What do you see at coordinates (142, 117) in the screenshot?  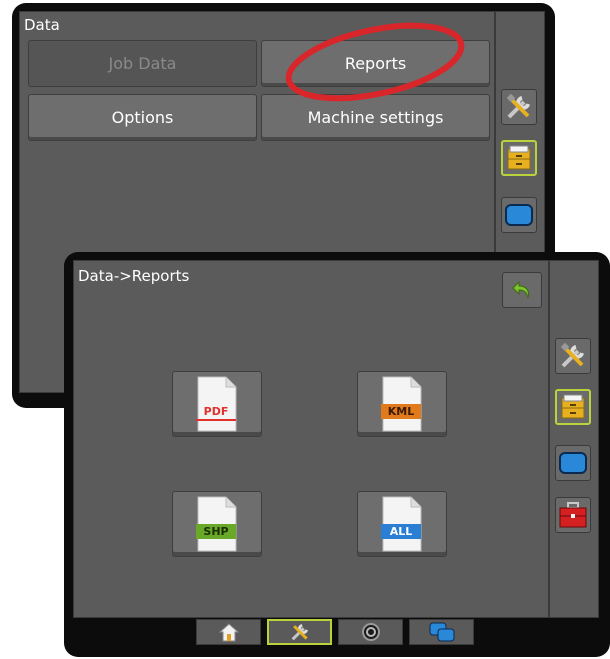 I see `options-button: Options` at bounding box center [142, 117].